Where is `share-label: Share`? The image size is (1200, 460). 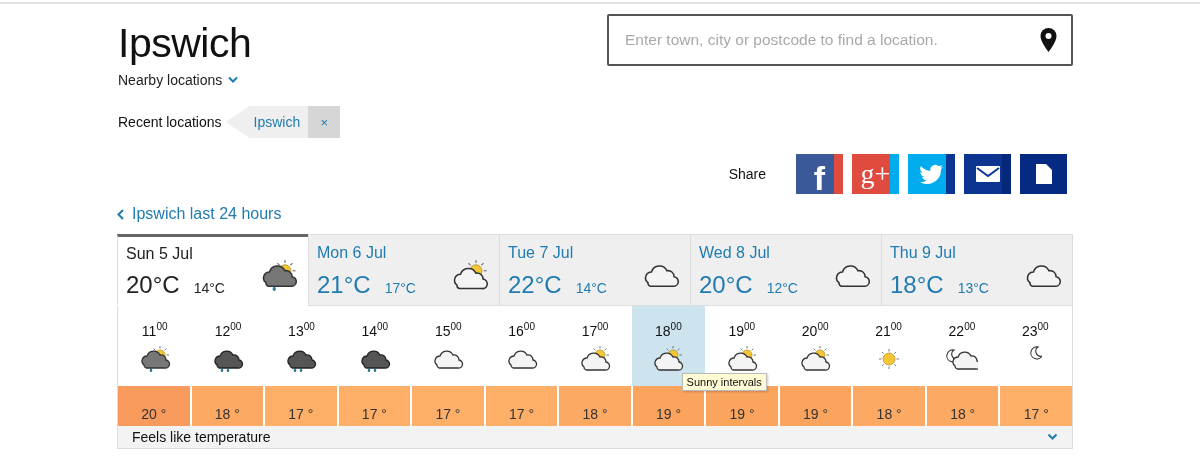 share-label: Share is located at coordinates (747, 174).